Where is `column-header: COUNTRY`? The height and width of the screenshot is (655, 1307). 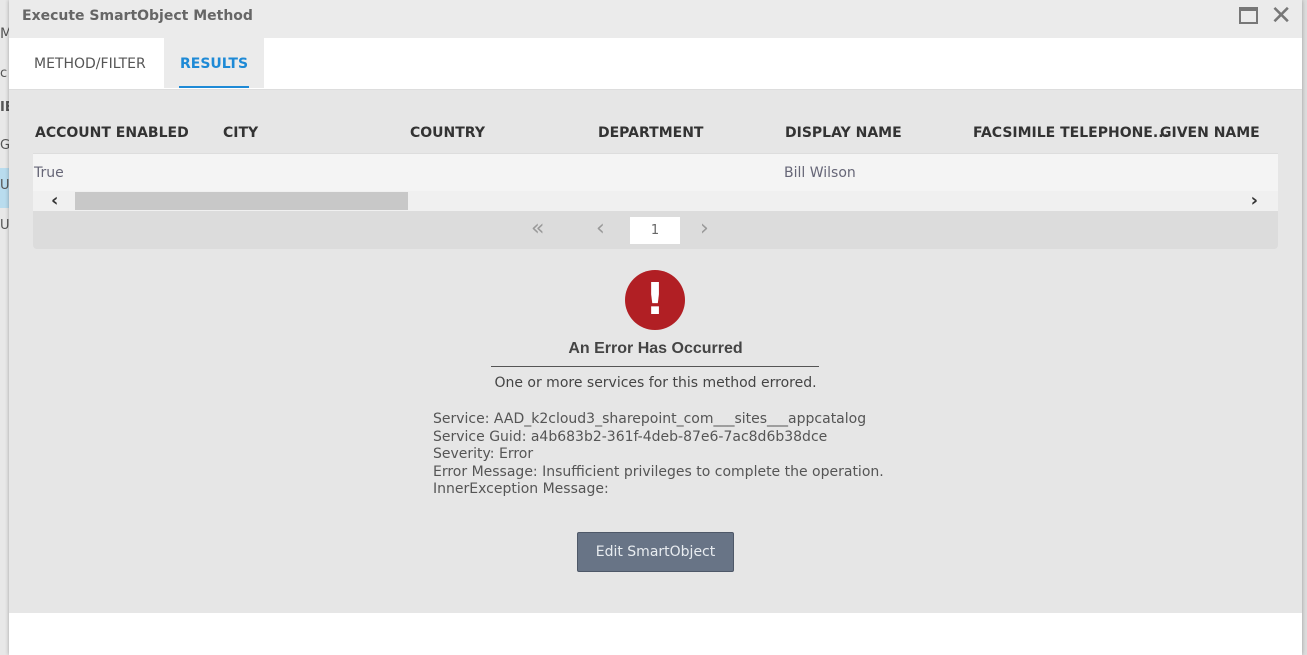 column-header: COUNTRY is located at coordinates (447, 133).